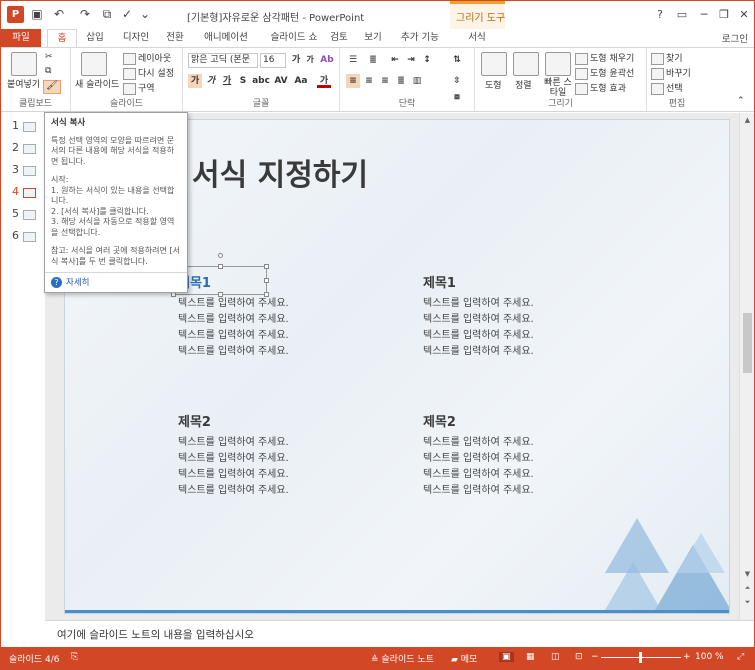 The height and width of the screenshot is (670, 755). I want to click on slideshow-icon: ⊡, so click(579, 657).